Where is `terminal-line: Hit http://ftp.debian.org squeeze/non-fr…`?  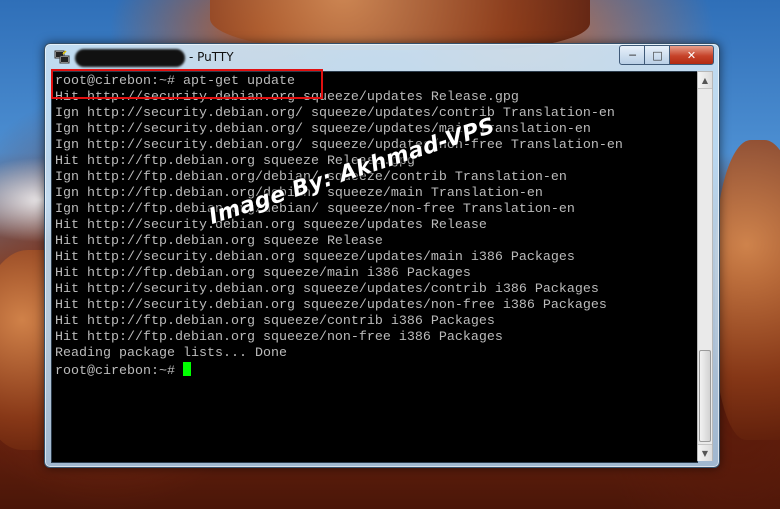
terminal-line: Hit http://ftp.debian.org squeeze/non-fr… is located at coordinates (279, 337).